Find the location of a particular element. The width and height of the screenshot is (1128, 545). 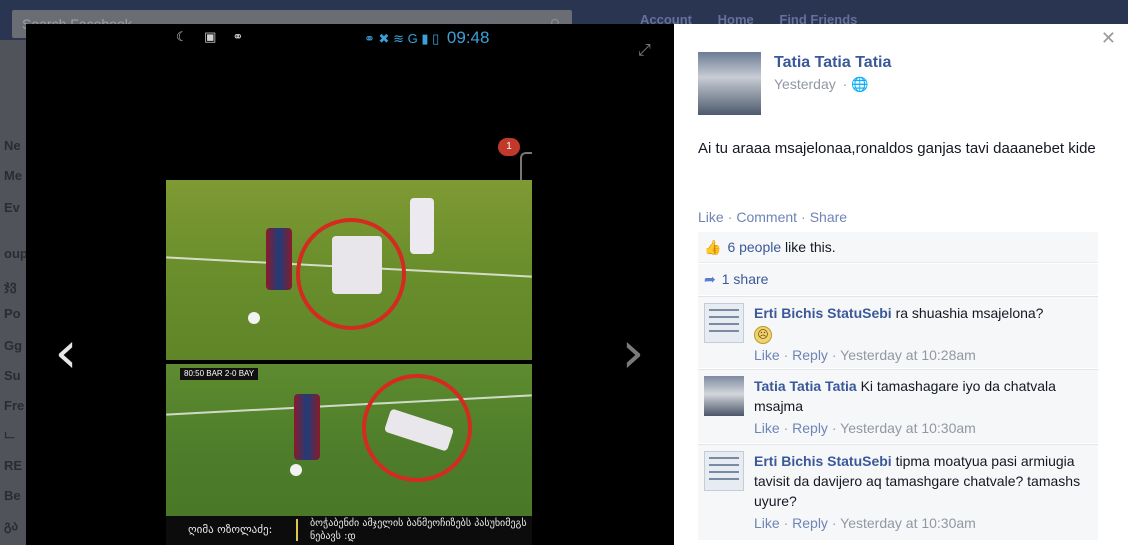

previous-photo-button: ‹ is located at coordinates (66, 352).